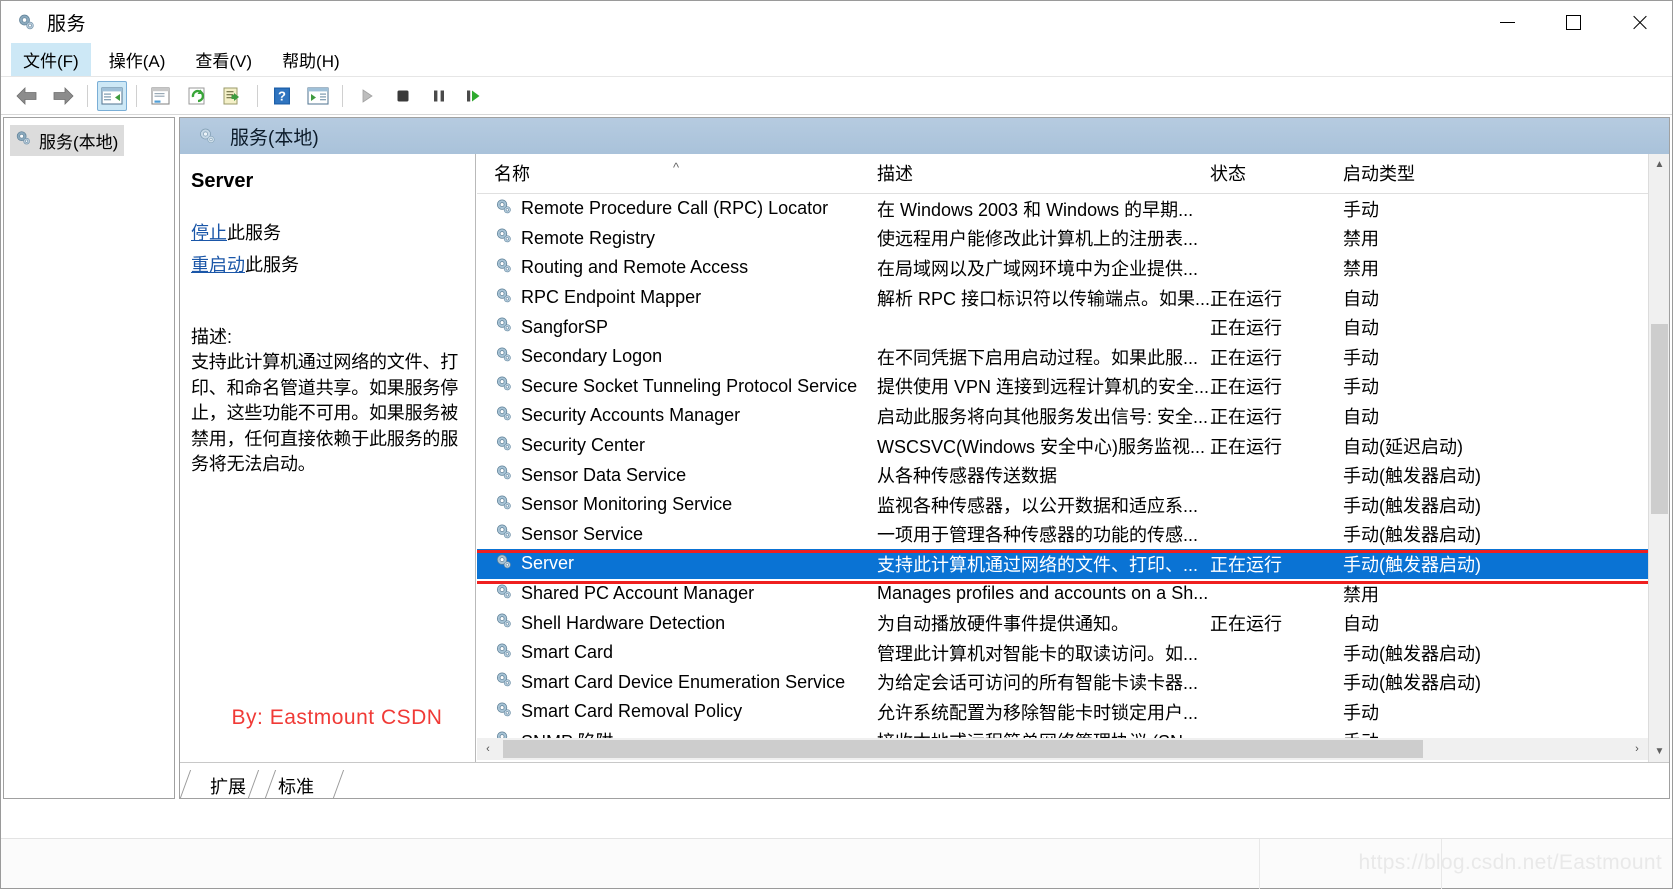 The width and height of the screenshot is (1673, 889). What do you see at coordinates (677, 327) in the screenshot?
I see `cell-service-name: SangforSP` at bounding box center [677, 327].